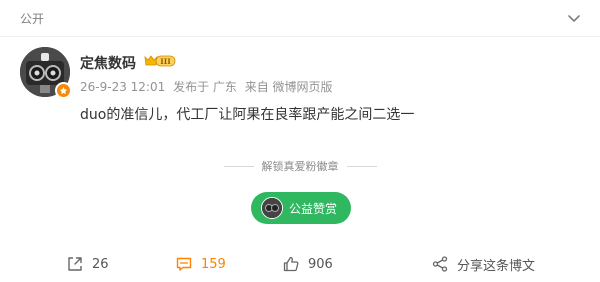 Image resolution: width=600 pixels, height=282 pixels. What do you see at coordinates (200, 264) in the screenshot?
I see `comment-button: 159` at bounding box center [200, 264].